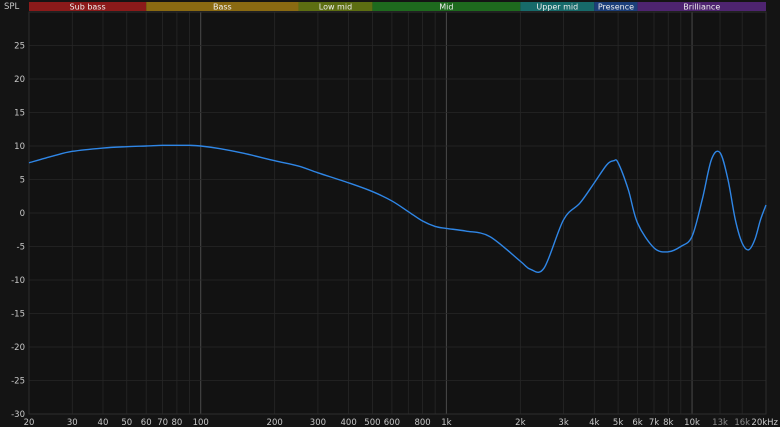 This screenshot has height=427, width=780. Describe the element at coordinates (764, 422) in the screenshot. I see `x-tick-label-29: 20kHz` at that location.